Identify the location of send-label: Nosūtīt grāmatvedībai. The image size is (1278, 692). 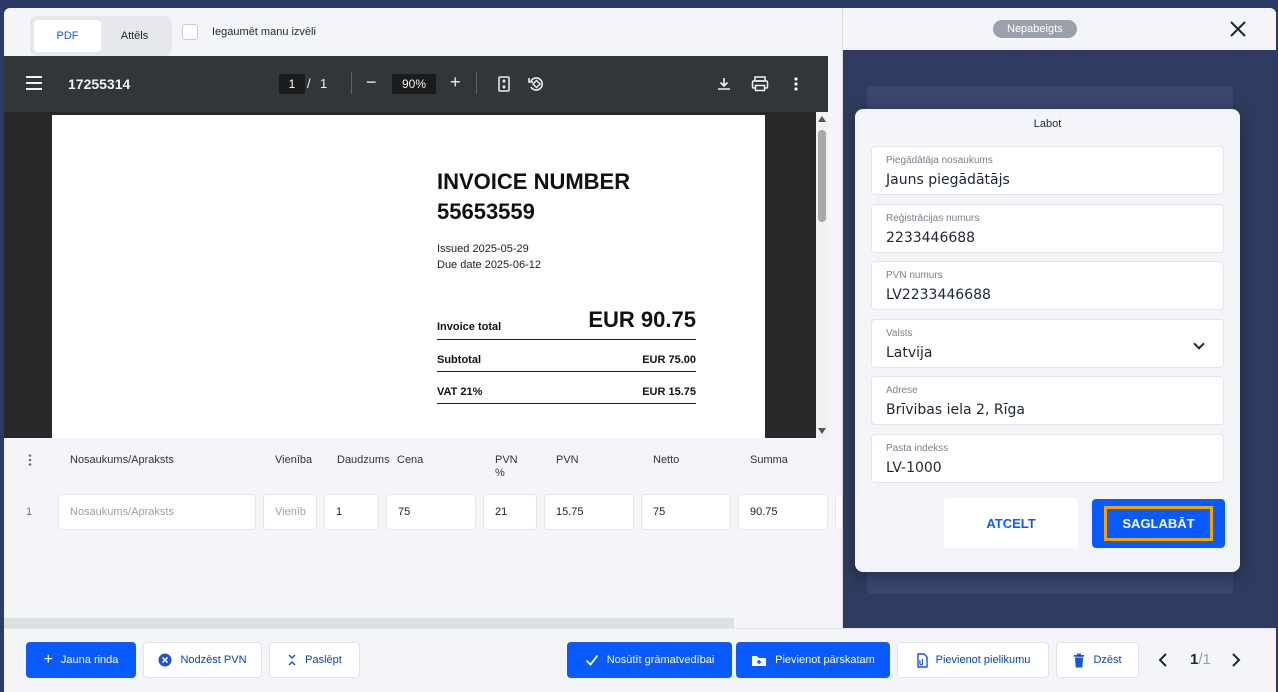
(660, 660).